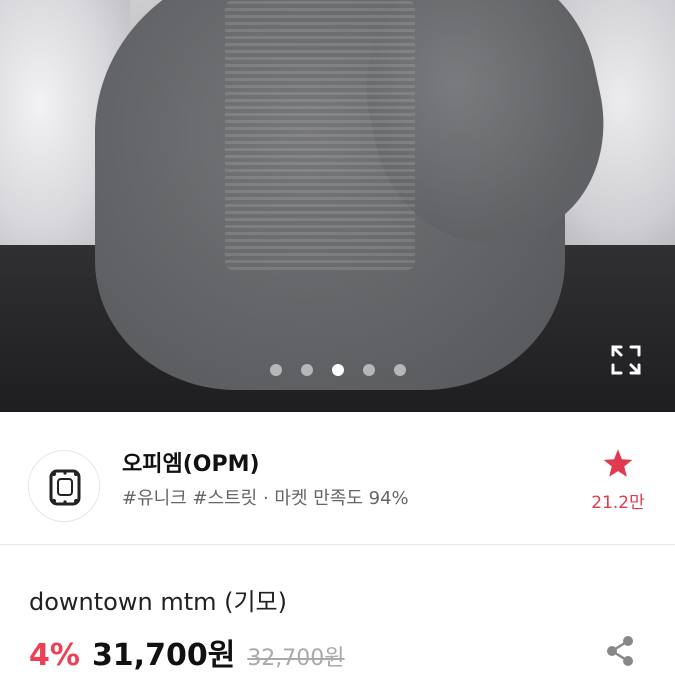 This screenshot has height=675, width=675. I want to click on section-divider, so click(337, 544).